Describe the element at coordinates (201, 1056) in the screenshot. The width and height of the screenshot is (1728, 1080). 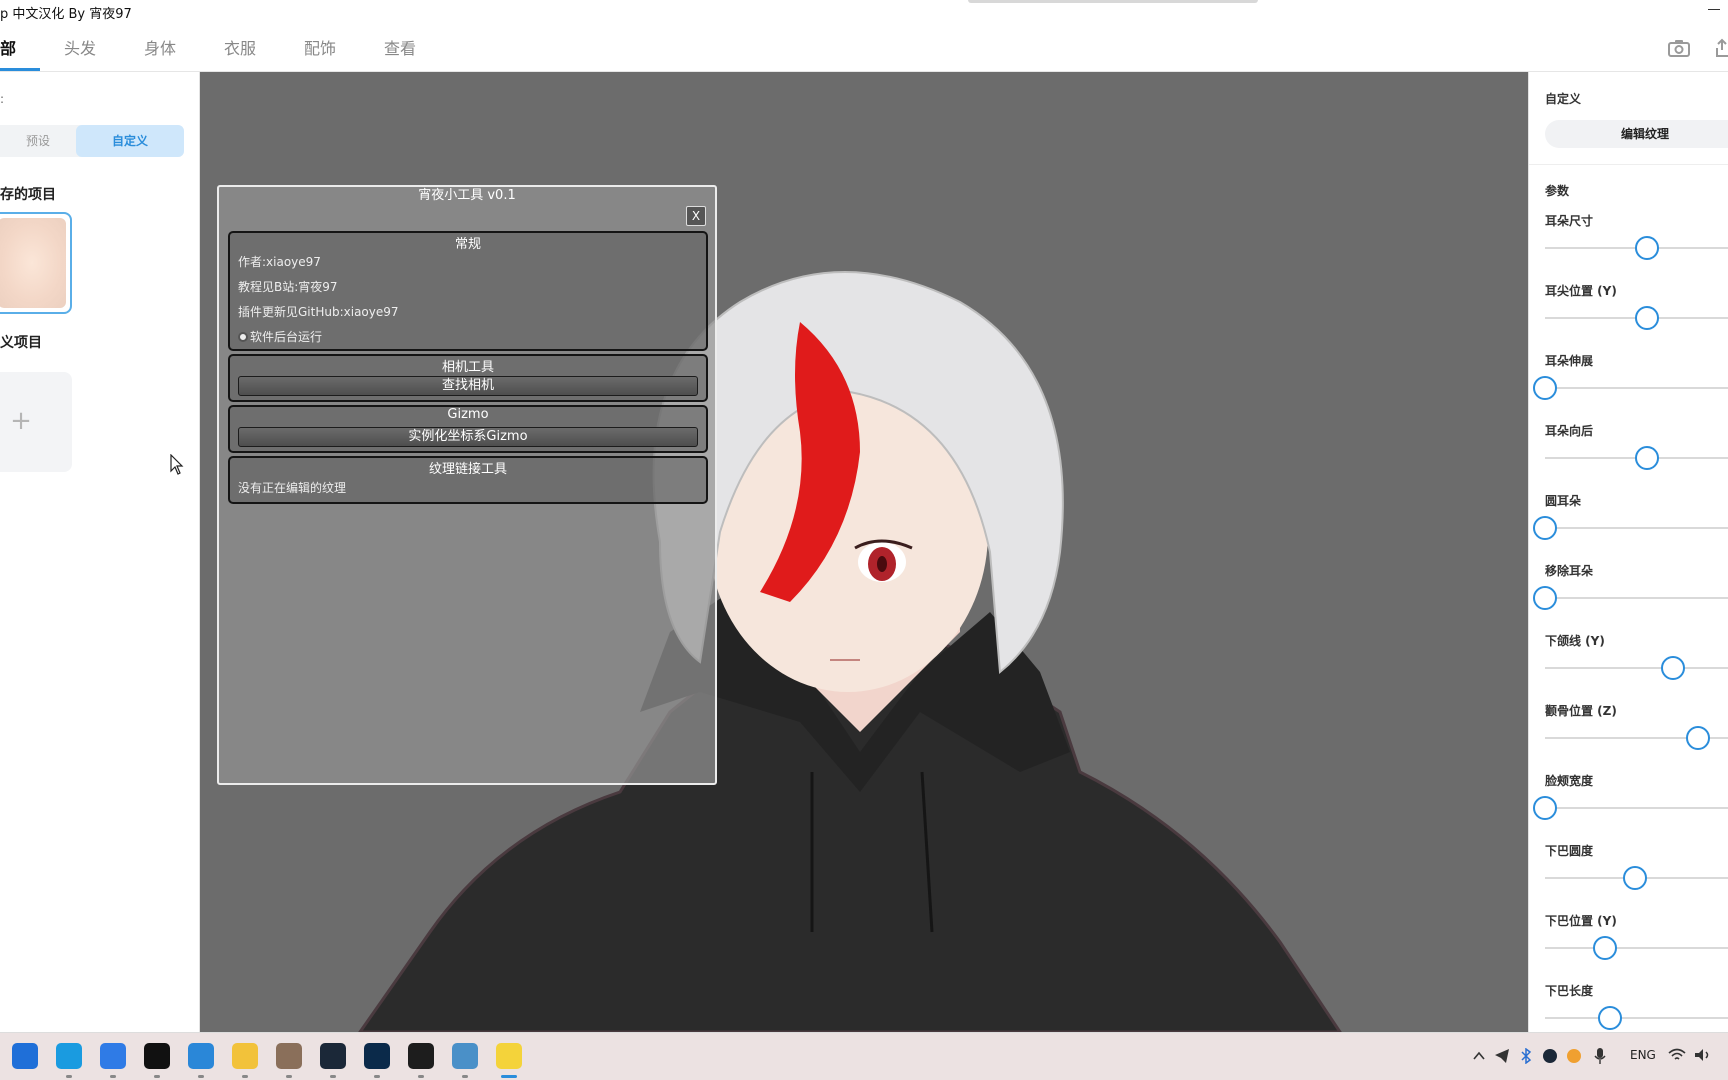
I see `vscode-icon` at that location.